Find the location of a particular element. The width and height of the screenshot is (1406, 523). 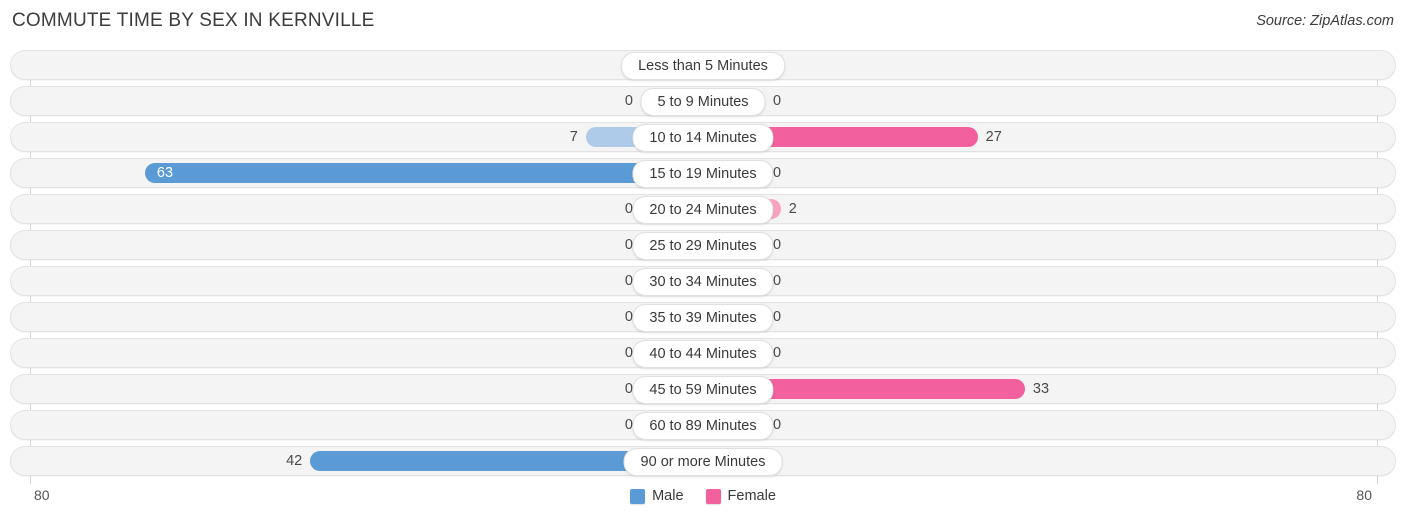

category-label: 90 or more Minutes is located at coordinates (703, 462).